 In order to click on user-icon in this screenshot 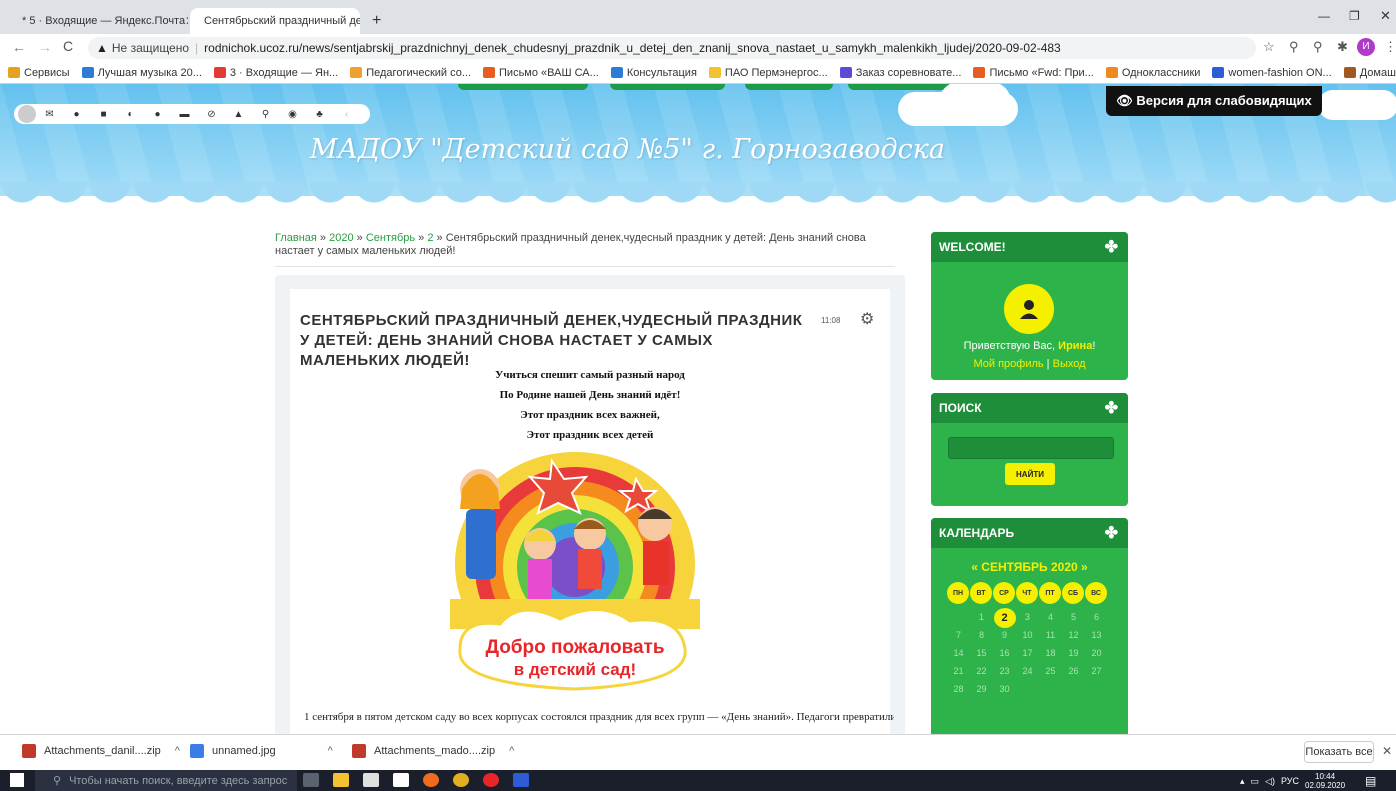, I will do `click(27, 114)`.